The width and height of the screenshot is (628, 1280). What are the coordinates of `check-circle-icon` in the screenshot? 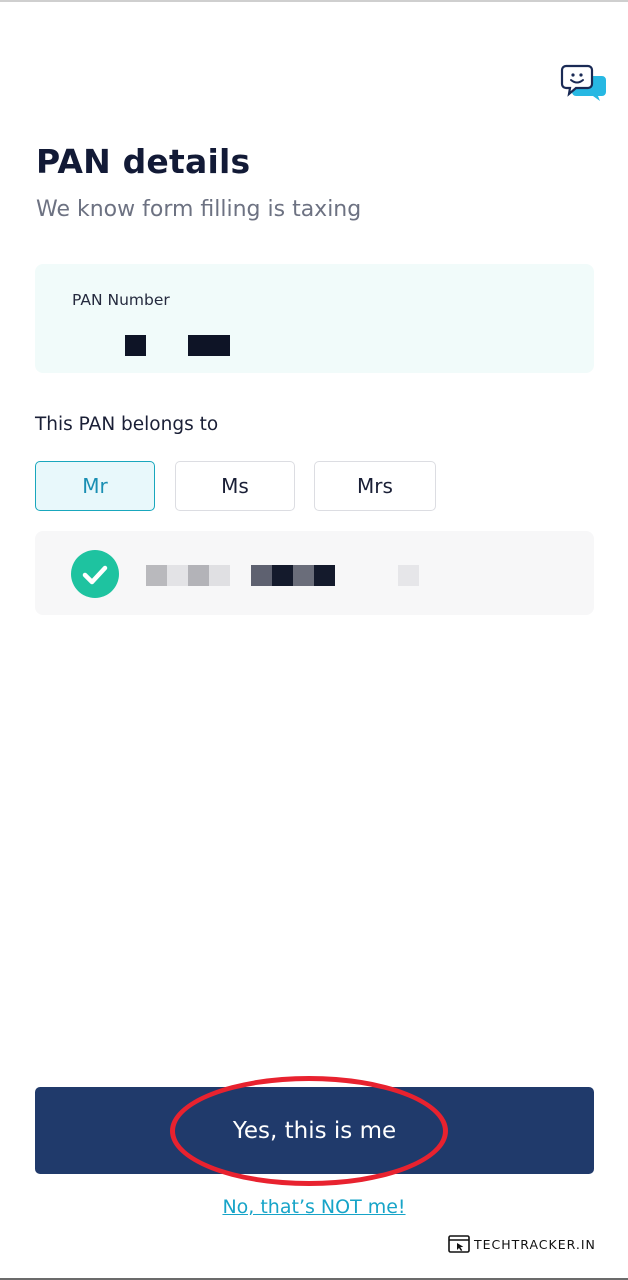 It's located at (95, 574).